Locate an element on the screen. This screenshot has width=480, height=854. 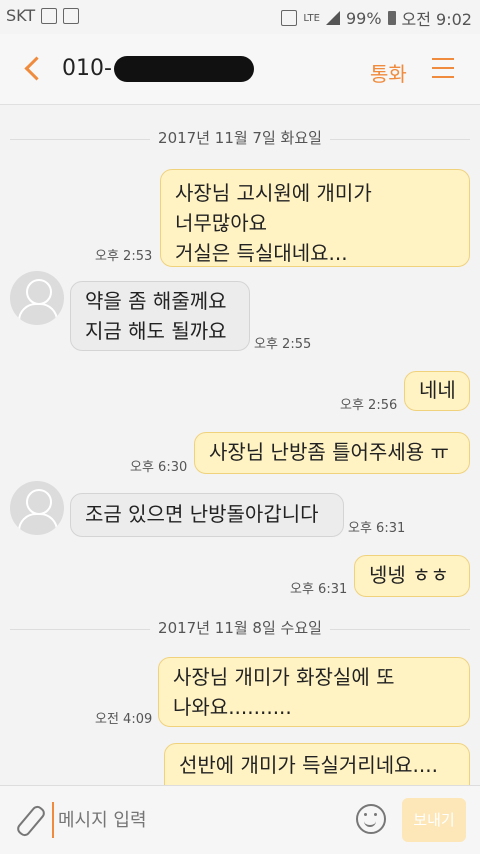
message-time: 오후 2:56 is located at coordinates (369, 405).